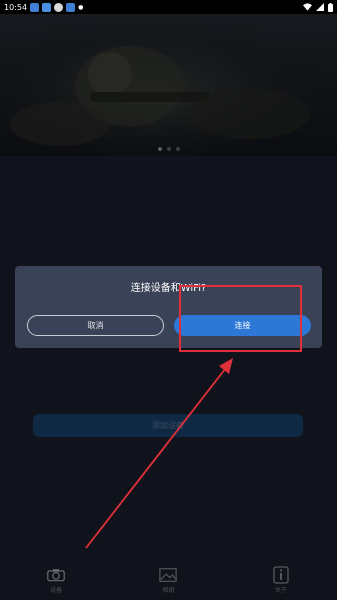 The image size is (337, 600). What do you see at coordinates (168, 7) in the screenshot?
I see `status-bar: 10:54 ●` at bounding box center [168, 7].